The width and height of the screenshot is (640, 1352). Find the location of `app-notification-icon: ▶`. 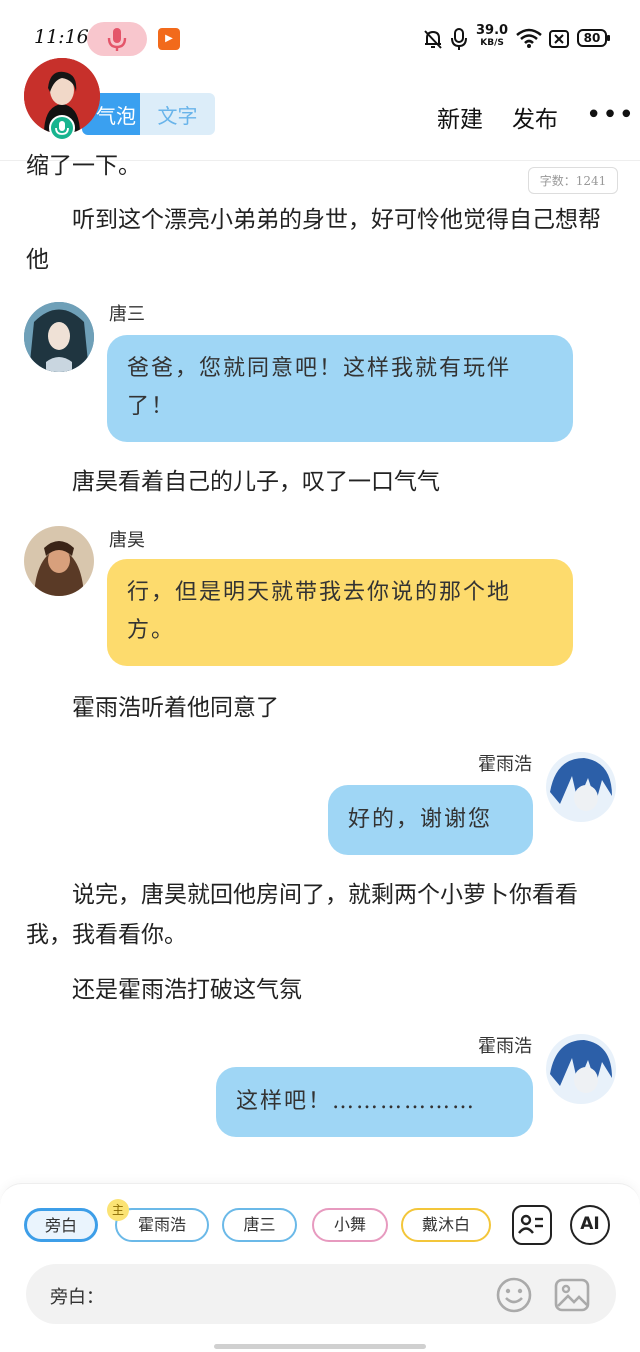

app-notification-icon: ▶ is located at coordinates (169, 39).